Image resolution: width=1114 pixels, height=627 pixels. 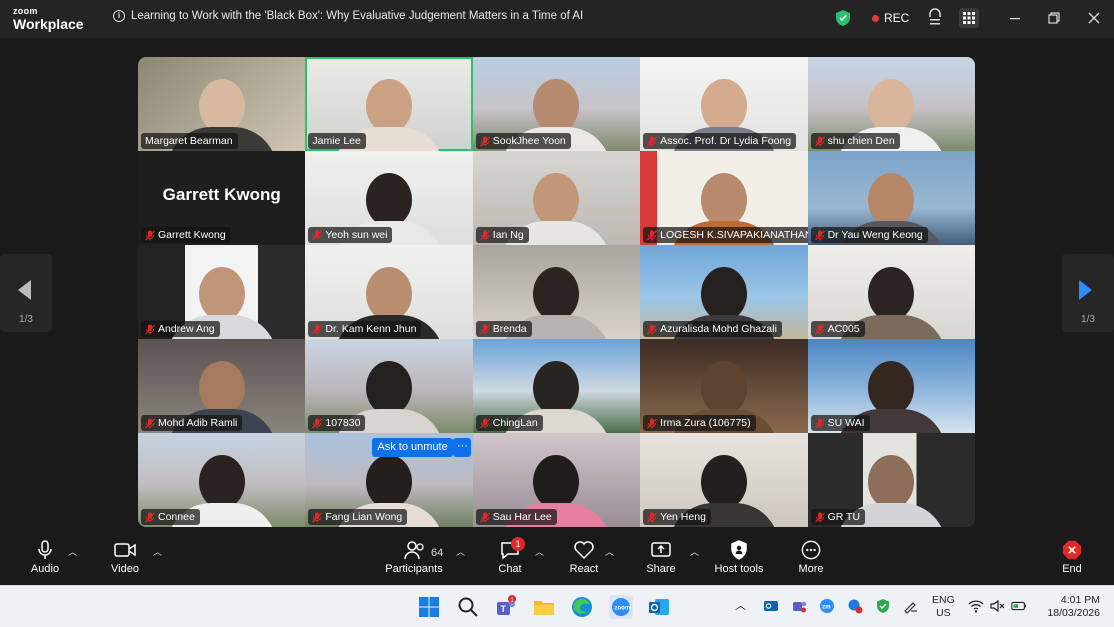 What do you see at coordinates (468, 607) in the screenshot?
I see `search-icon` at bounding box center [468, 607].